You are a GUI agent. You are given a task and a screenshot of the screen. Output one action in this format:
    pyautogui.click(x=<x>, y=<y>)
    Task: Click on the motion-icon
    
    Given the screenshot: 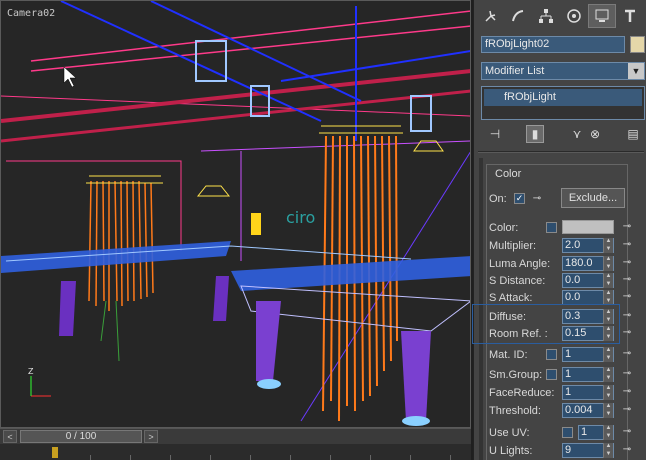 What is the action you would take?
    pyautogui.click(x=574, y=16)
    